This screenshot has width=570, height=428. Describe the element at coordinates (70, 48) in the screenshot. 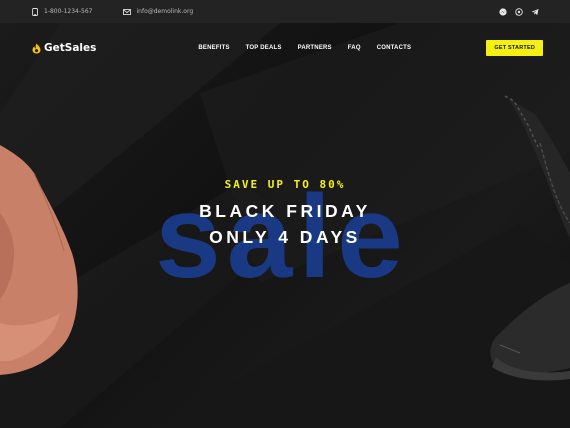

I see `brand-name: GetSales` at that location.